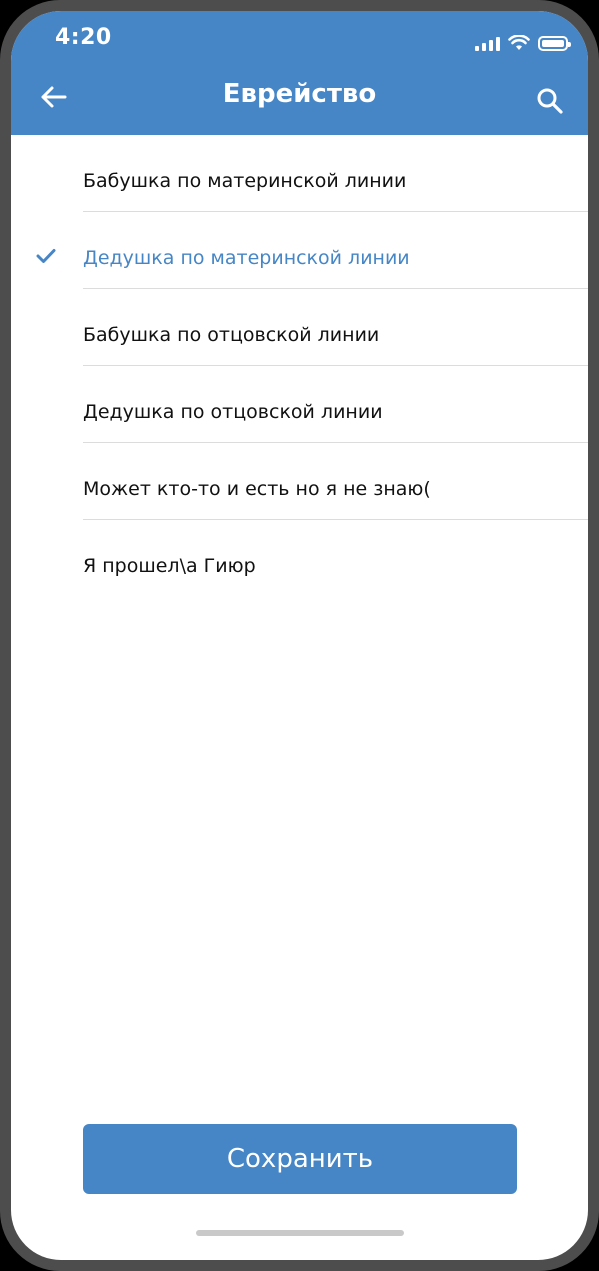 The image size is (599, 1271). I want to click on option-label: Бабушка по отцовской линии, so click(231, 335).